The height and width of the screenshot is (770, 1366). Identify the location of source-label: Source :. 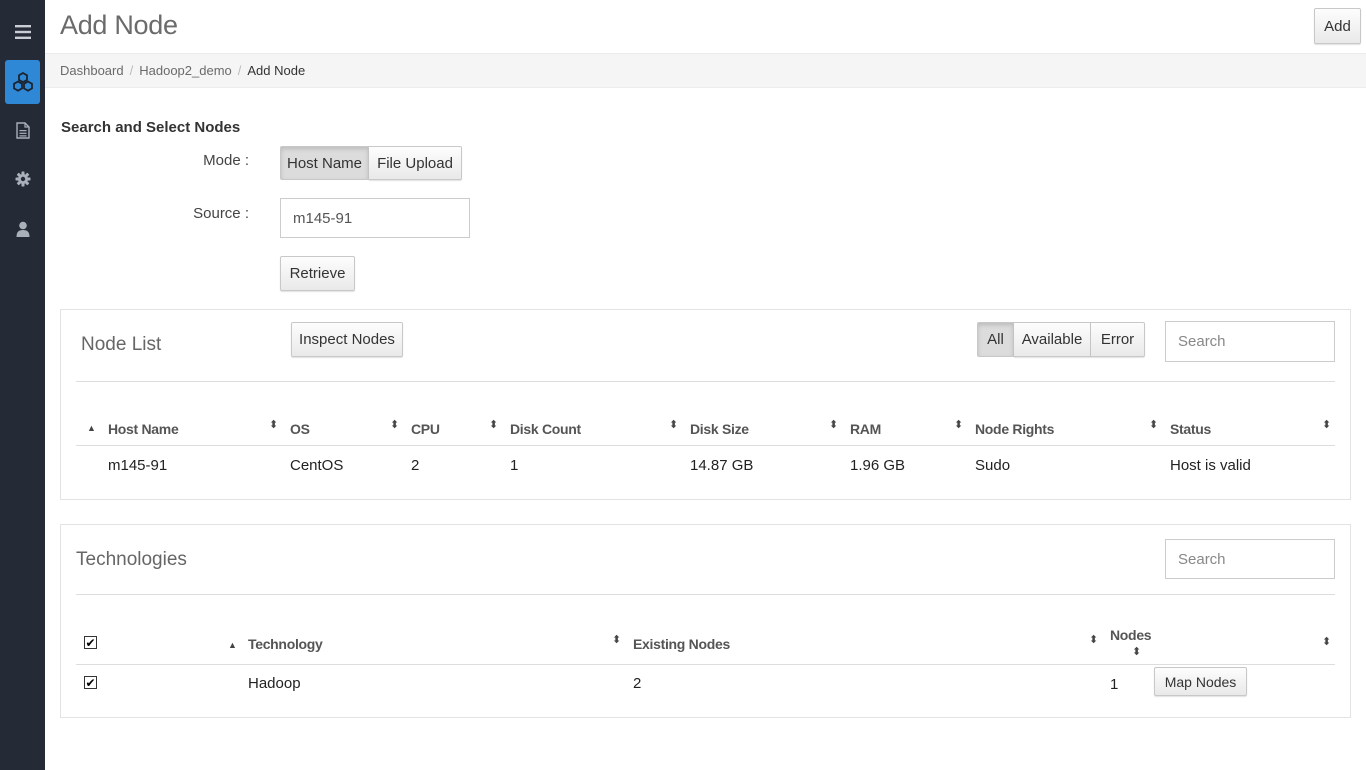
(221, 213).